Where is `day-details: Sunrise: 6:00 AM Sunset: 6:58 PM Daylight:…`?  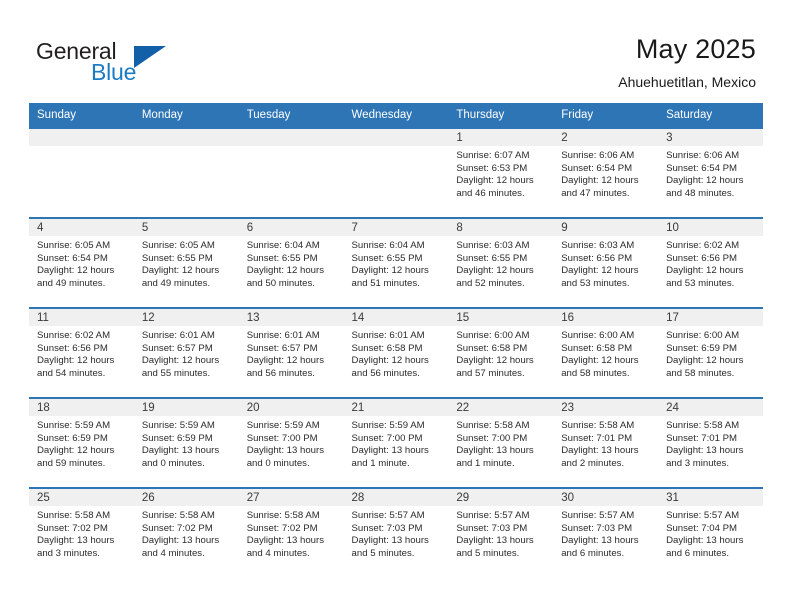
day-details: Sunrise: 6:00 AM Sunset: 6:58 PM Daylight:… is located at coordinates (500, 353).